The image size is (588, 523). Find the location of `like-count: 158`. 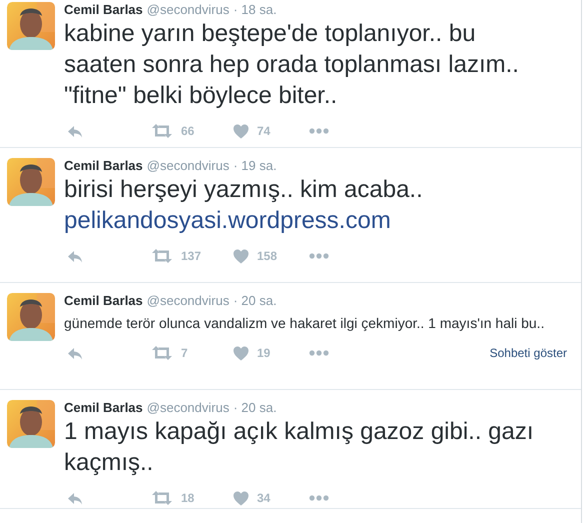

like-count: 158 is located at coordinates (267, 256).